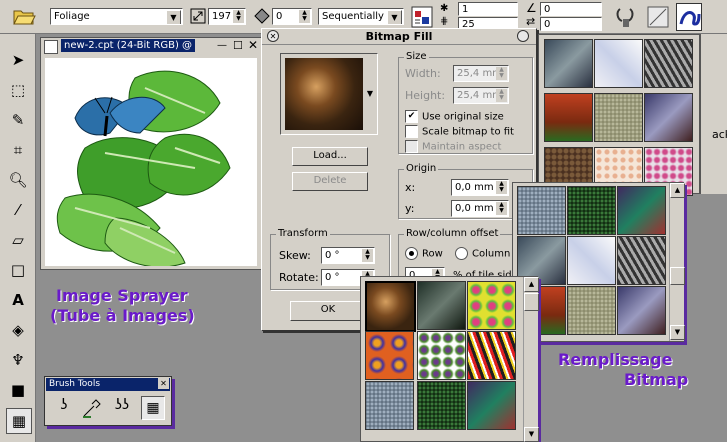 The image size is (727, 442). What do you see at coordinates (18, 210) in the screenshot?
I see `eyedropper-tool-icon: ⁄` at bounding box center [18, 210].